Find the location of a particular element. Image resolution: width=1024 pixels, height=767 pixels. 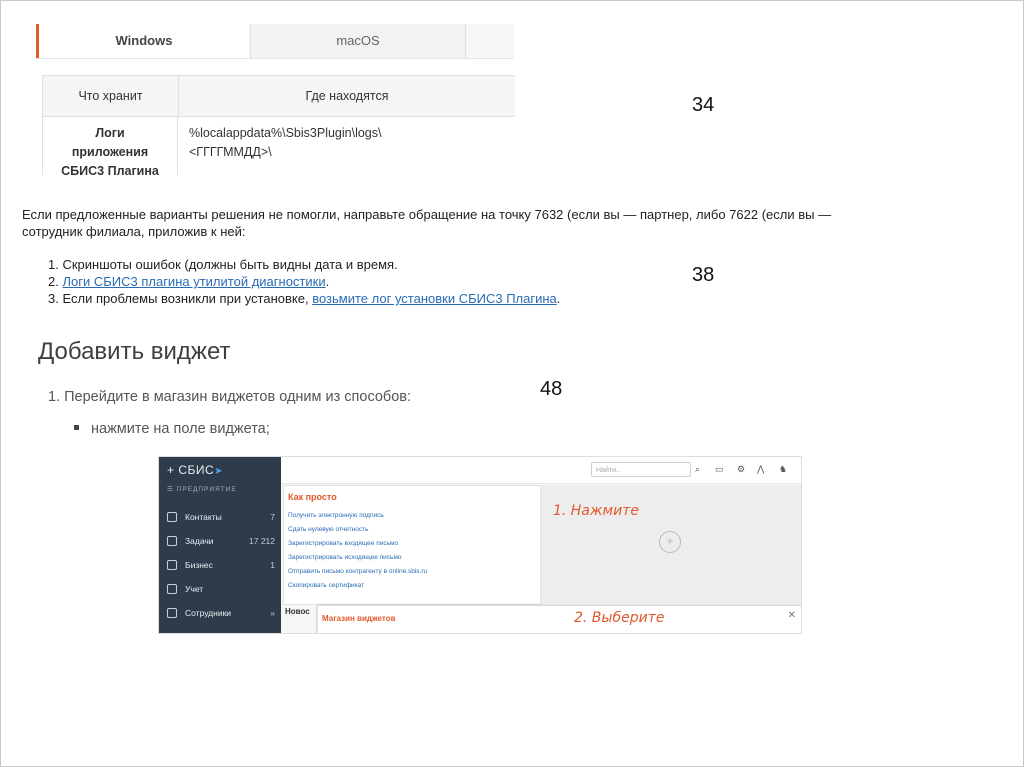

sidebar-item-label: Контакты is located at coordinates (203, 517).